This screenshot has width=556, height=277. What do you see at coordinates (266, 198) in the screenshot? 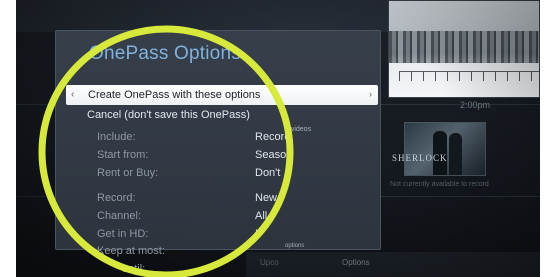
I see `record-value: New` at bounding box center [266, 198].